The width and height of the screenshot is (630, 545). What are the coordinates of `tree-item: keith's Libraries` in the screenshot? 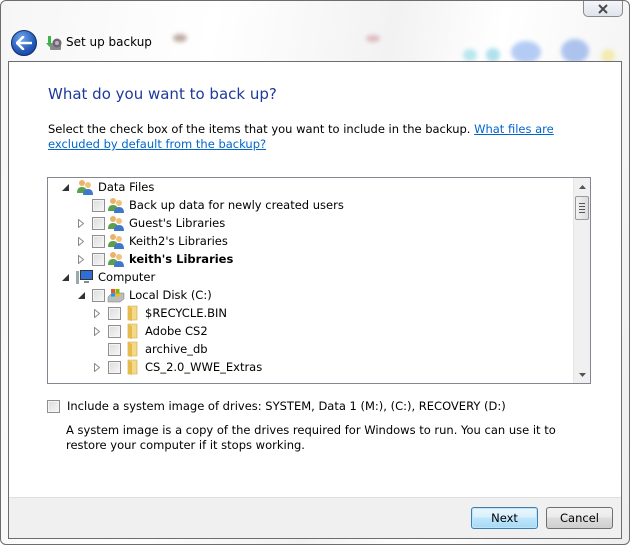 It's located at (154, 259).